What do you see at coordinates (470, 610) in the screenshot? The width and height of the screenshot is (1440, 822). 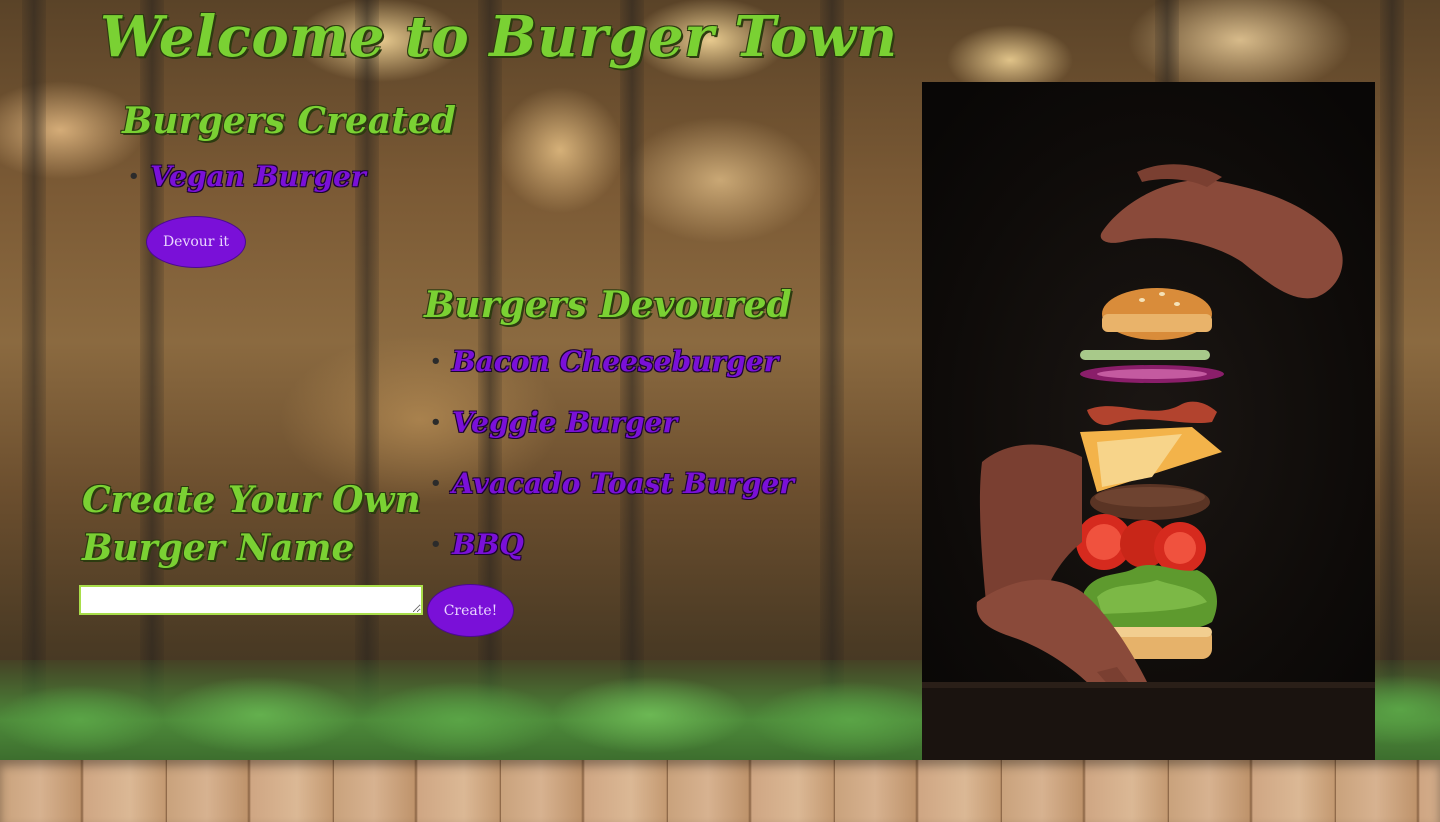 I see `create-button: Create!` at bounding box center [470, 610].